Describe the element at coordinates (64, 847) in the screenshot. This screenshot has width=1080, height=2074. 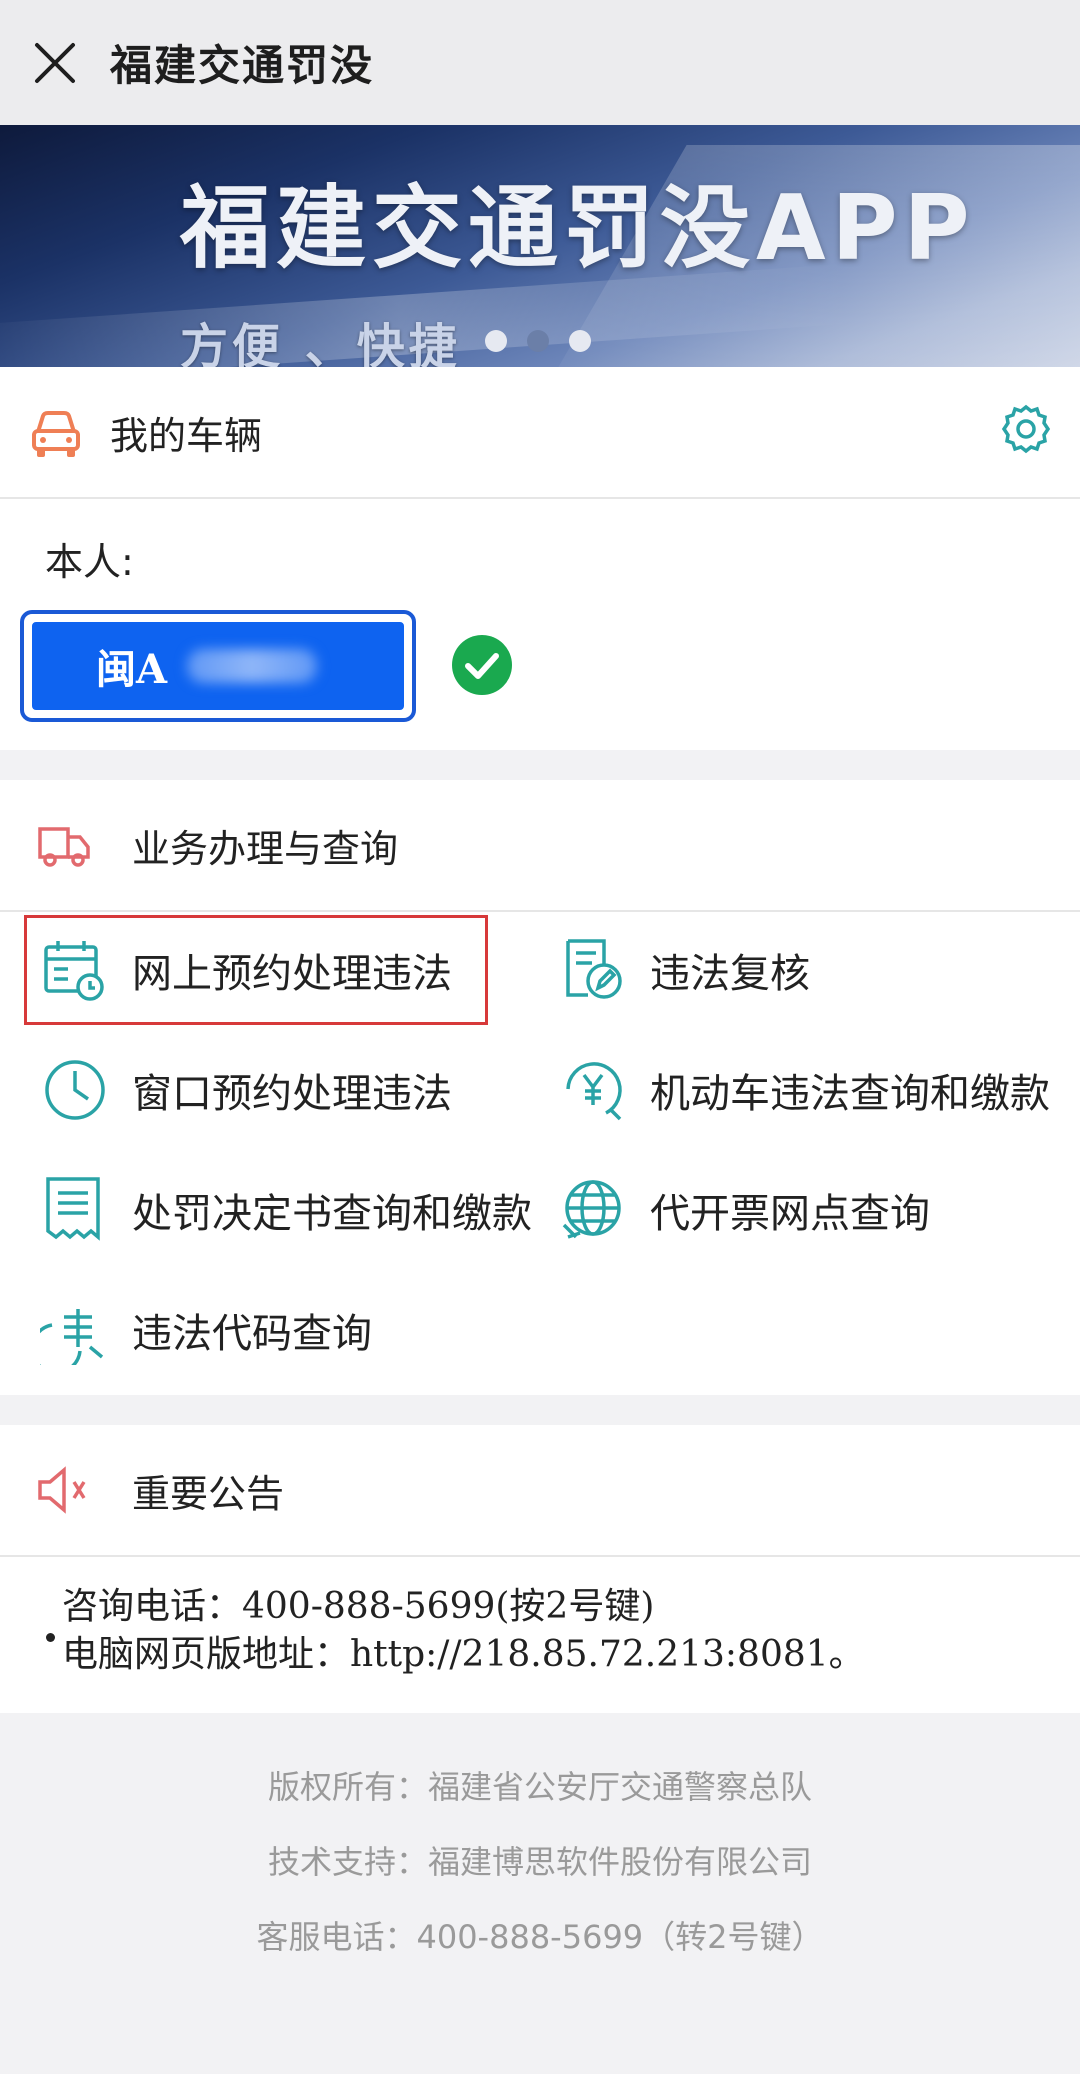
I see `truck-icon` at that location.